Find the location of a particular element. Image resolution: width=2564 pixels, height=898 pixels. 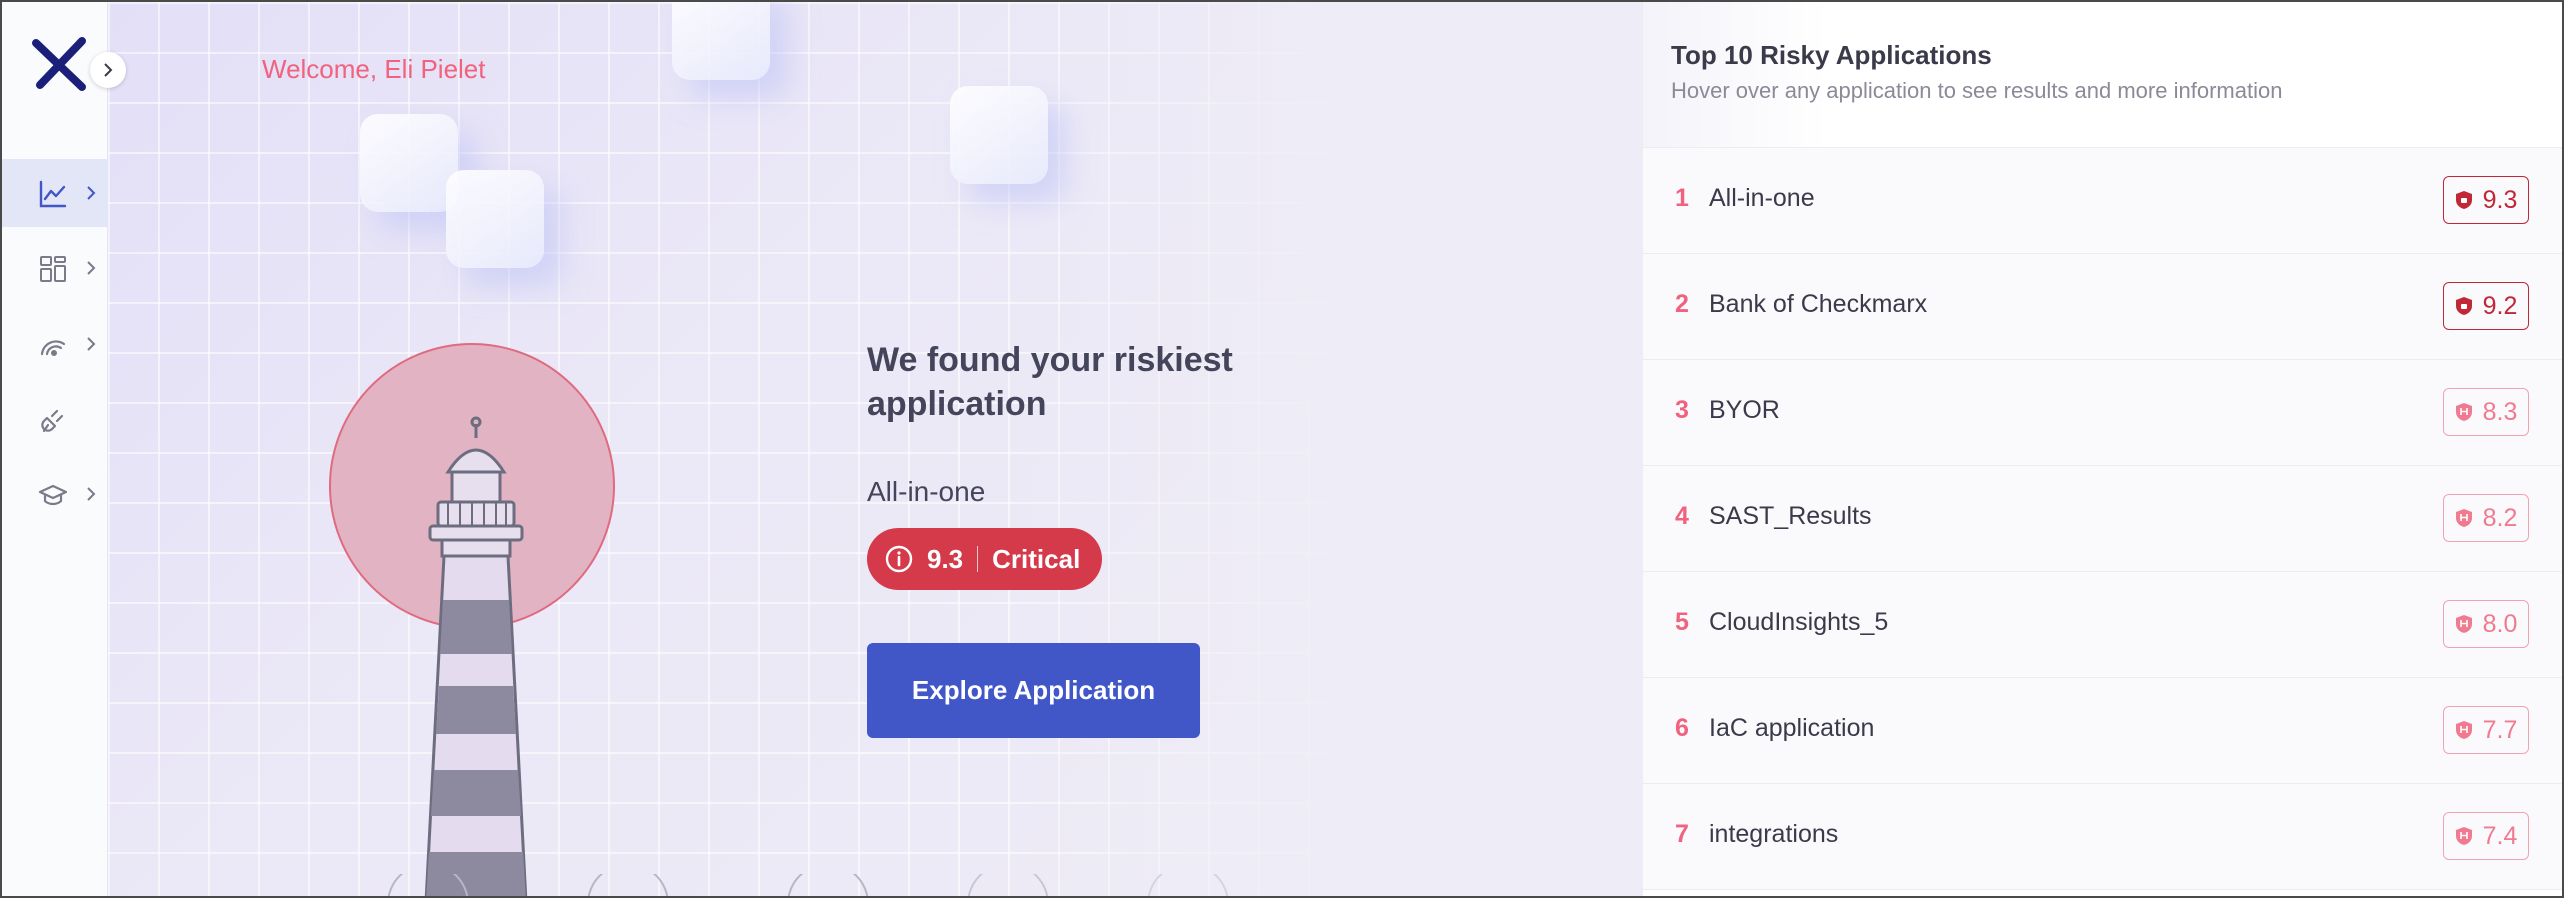

risky-app-row: 7 integrations 7.4 is located at coordinates (2102, 837).